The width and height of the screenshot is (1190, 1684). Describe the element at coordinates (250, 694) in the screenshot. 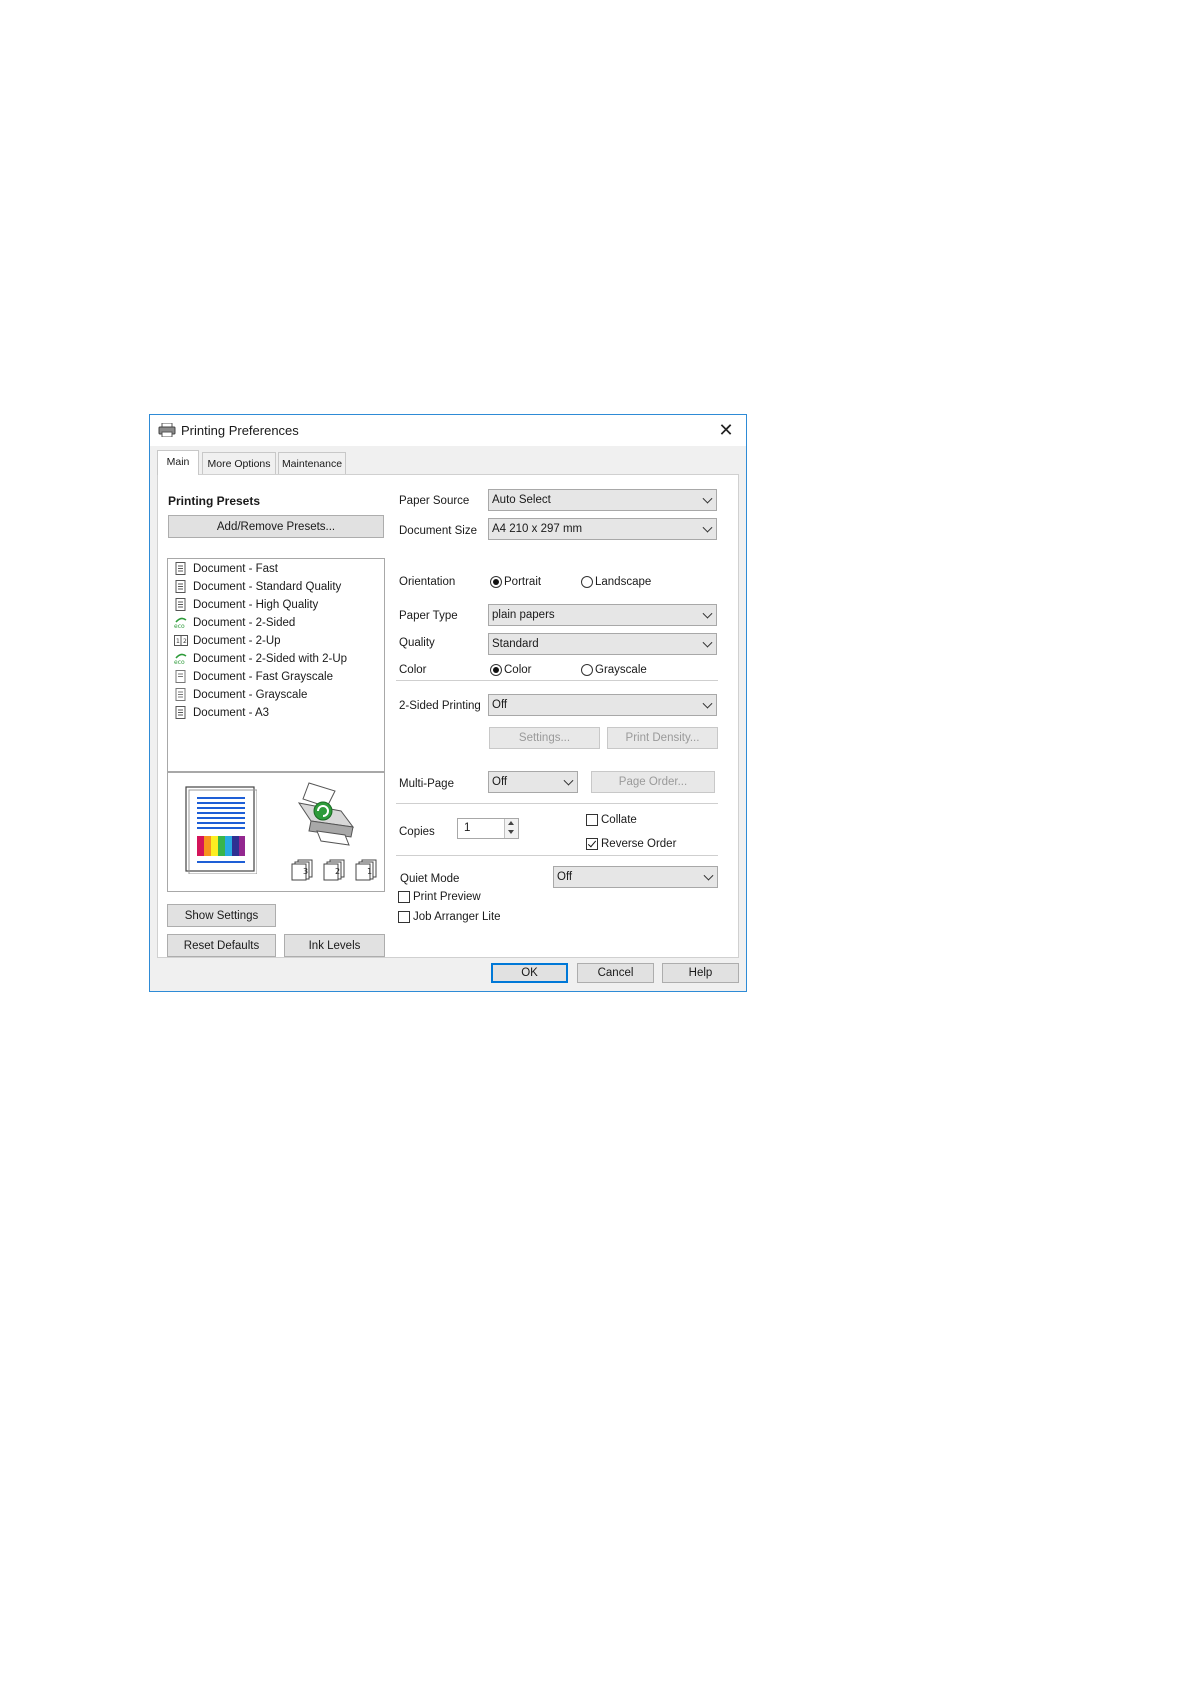

I see `preset-label: Document - Grayscale` at that location.